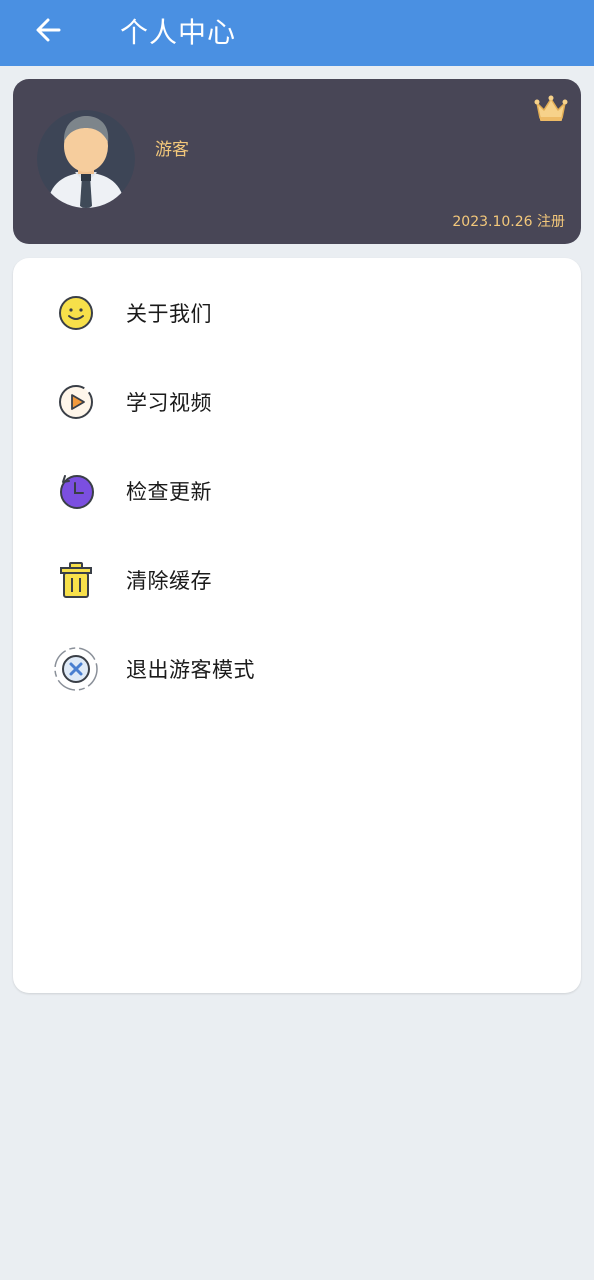 This screenshot has width=594, height=1280. I want to click on user-avatar-icon, so click(86, 159).